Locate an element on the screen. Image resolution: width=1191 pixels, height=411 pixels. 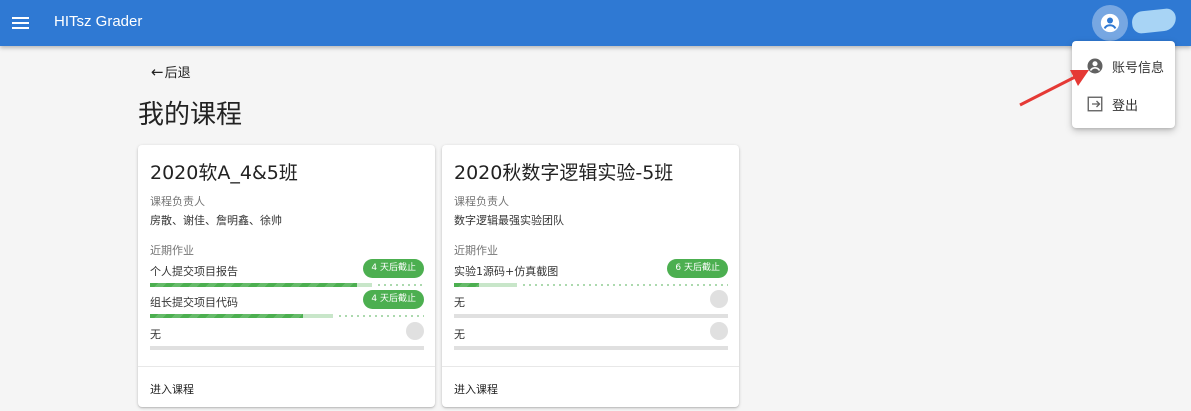
menu-item-label: 登出 is located at coordinates (1125, 106).